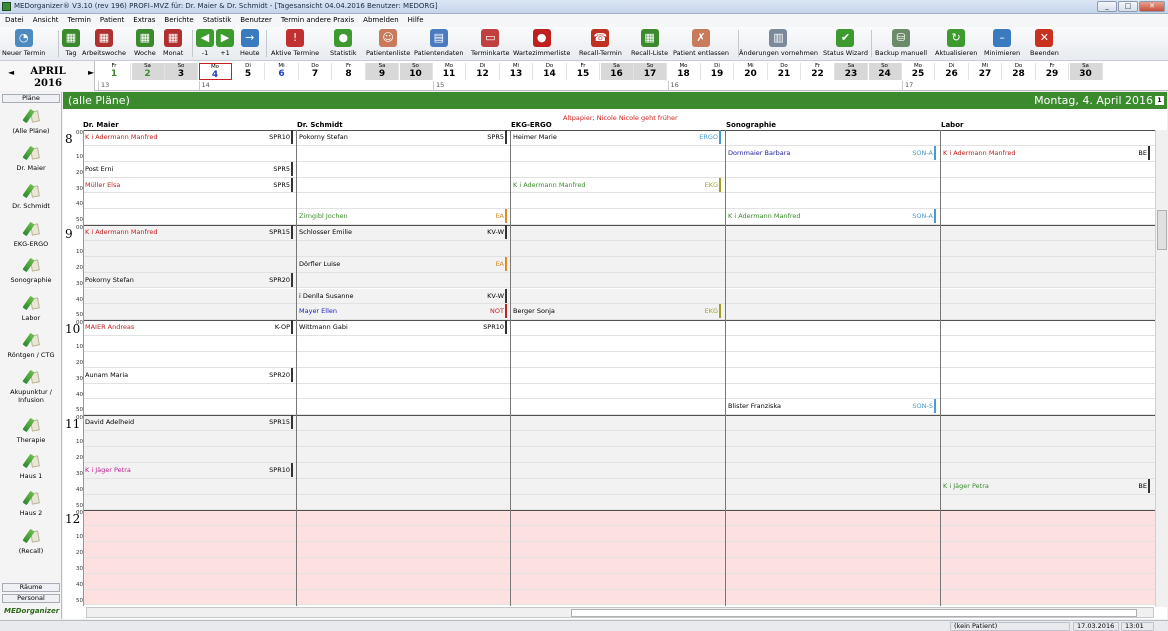 Image resolution: width=1168 pixels, height=631 pixels. Describe the element at coordinates (684, 71) in the screenshot. I see `day-cell-18: Mo 18` at that location.